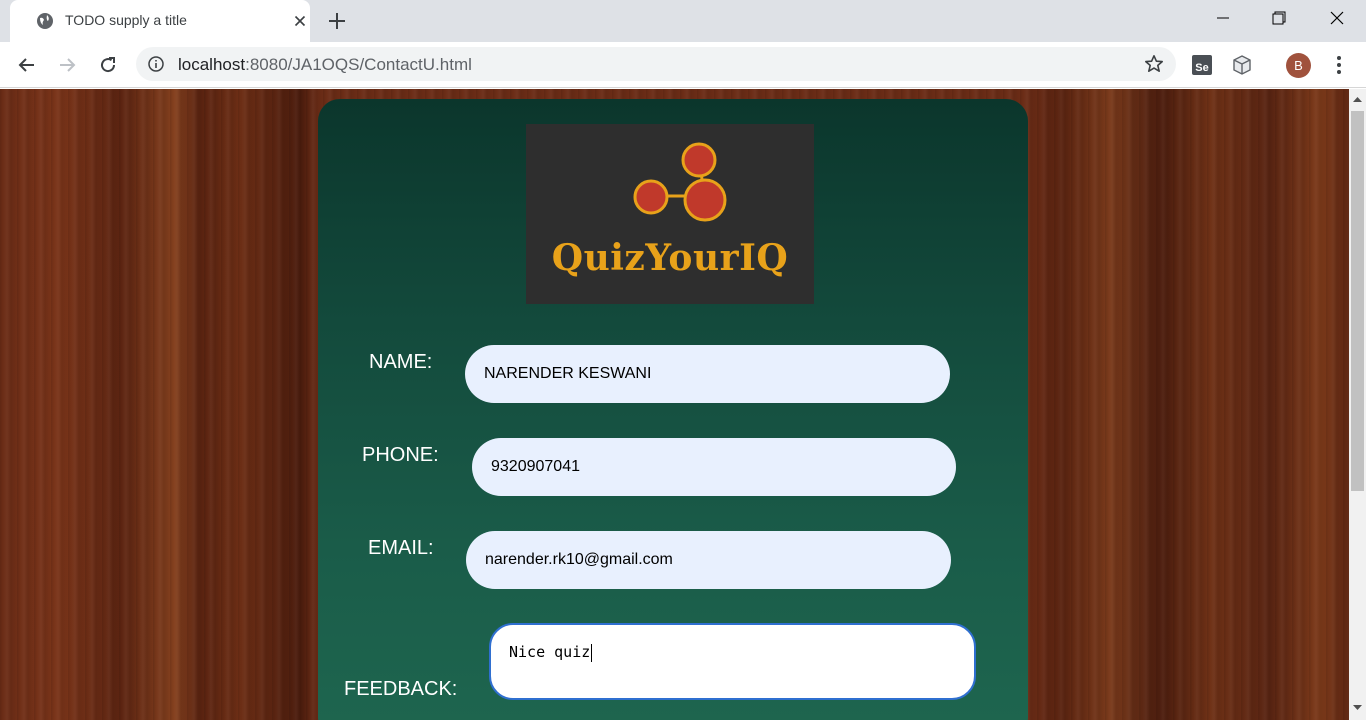  Describe the element at coordinates (683, 21) in the screenshot. I see `tab-strip: TODO supply a title` at that location.